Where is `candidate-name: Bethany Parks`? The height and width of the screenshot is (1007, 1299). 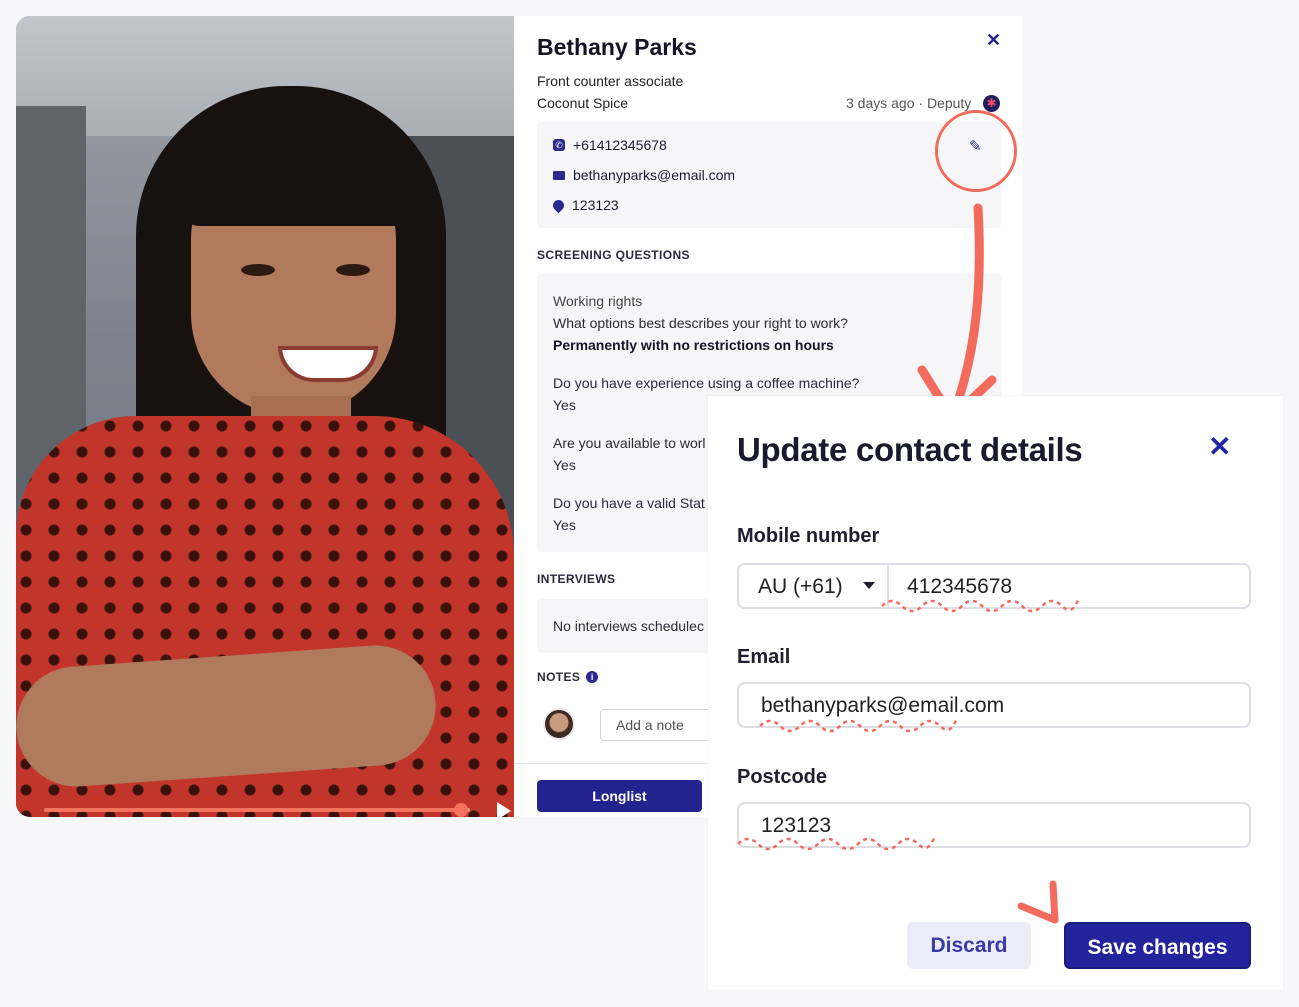
candidate-name: Bethany Parks is located at coordinates (617, 47).